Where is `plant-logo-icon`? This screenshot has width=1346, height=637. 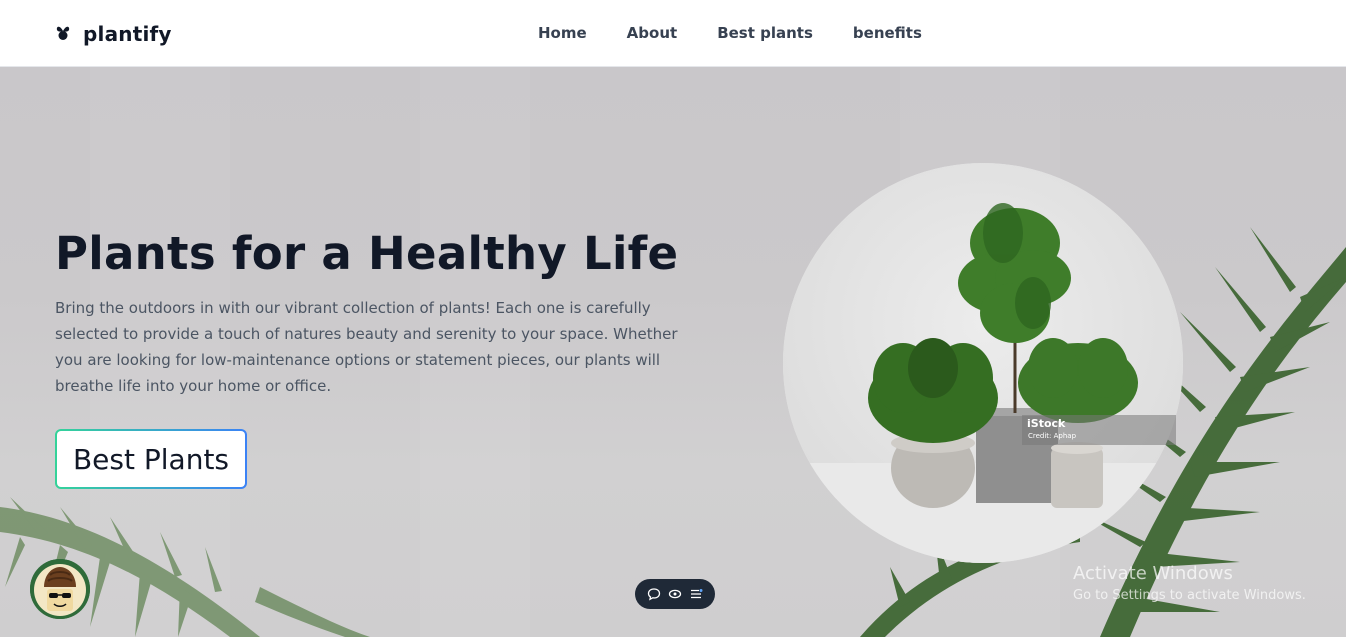 plant-logo-icon is located at coordinates (63, 34).